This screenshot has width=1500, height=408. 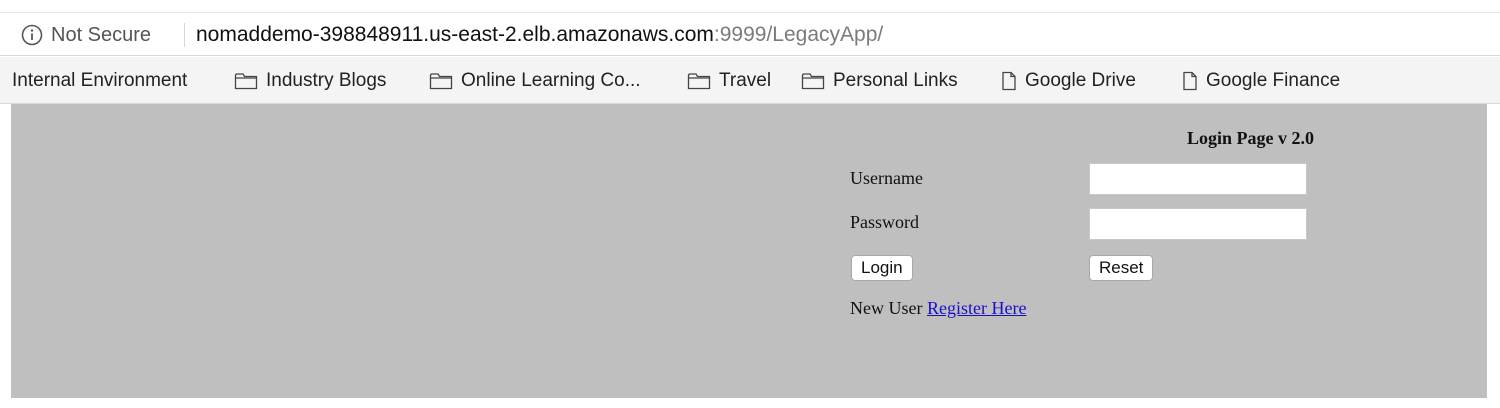 I want to click on new-user-row: New User Register Here, so click(x=938, y=308).